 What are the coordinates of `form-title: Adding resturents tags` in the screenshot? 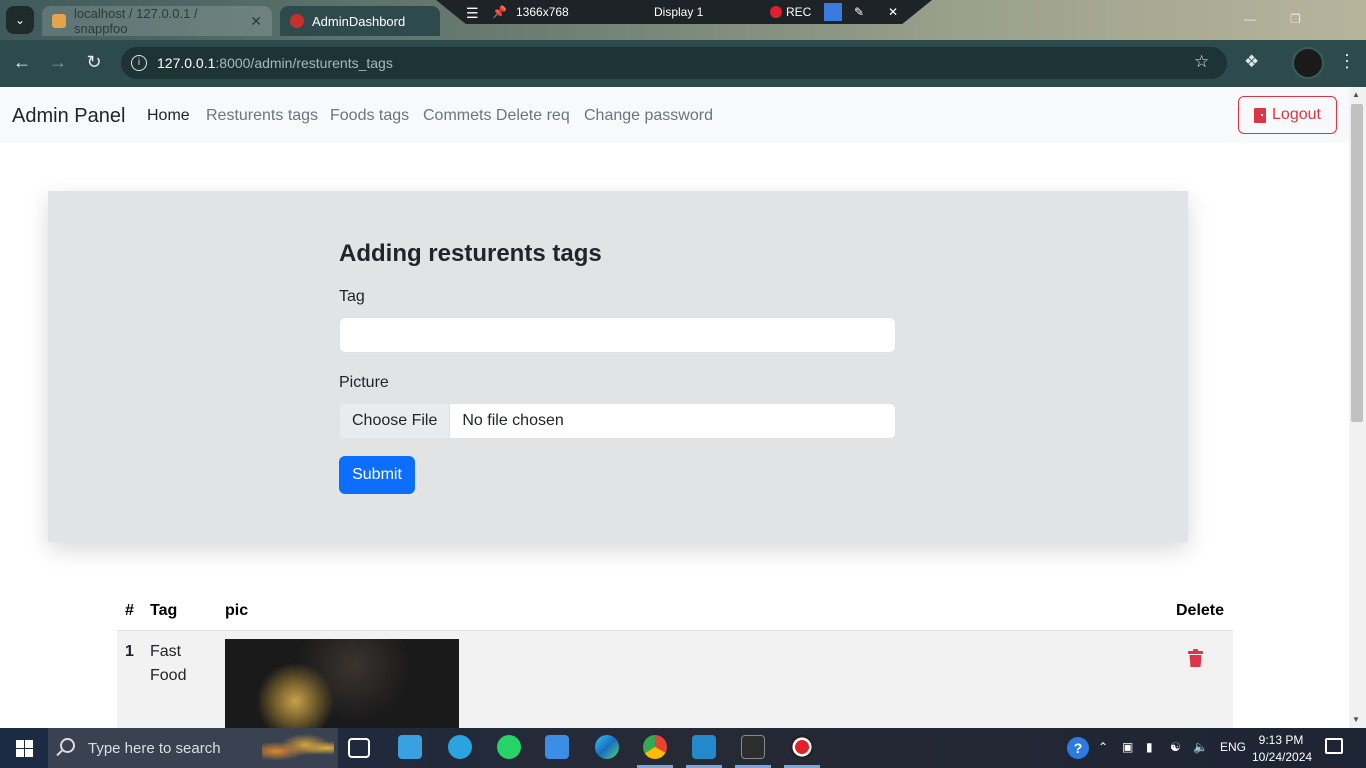 It's located at (470, 253).